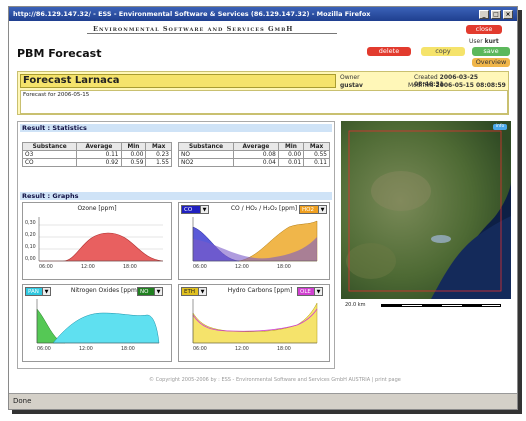 The width and height of the screenshot is (526, 421). What do you see at coordinates (389, 51) in the screenshot?
I see `delete-button: delete` at bounding box center [389, 51].